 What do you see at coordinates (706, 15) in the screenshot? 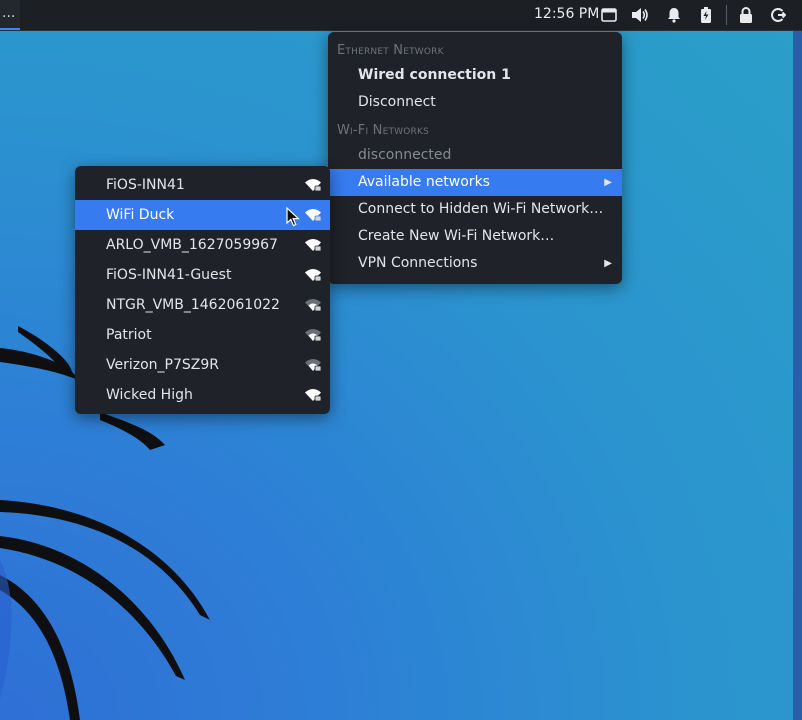
I see `battery-icon` at bounding box center [706, 15].